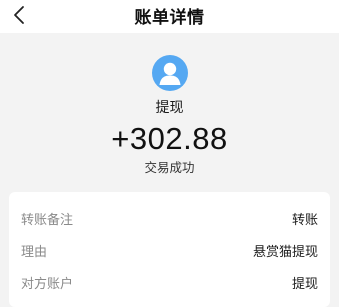 The image size is (339, 307). Describe the element at coordinates (304, 220) in the screenshot. I see `detail-value: 转账` at that location.